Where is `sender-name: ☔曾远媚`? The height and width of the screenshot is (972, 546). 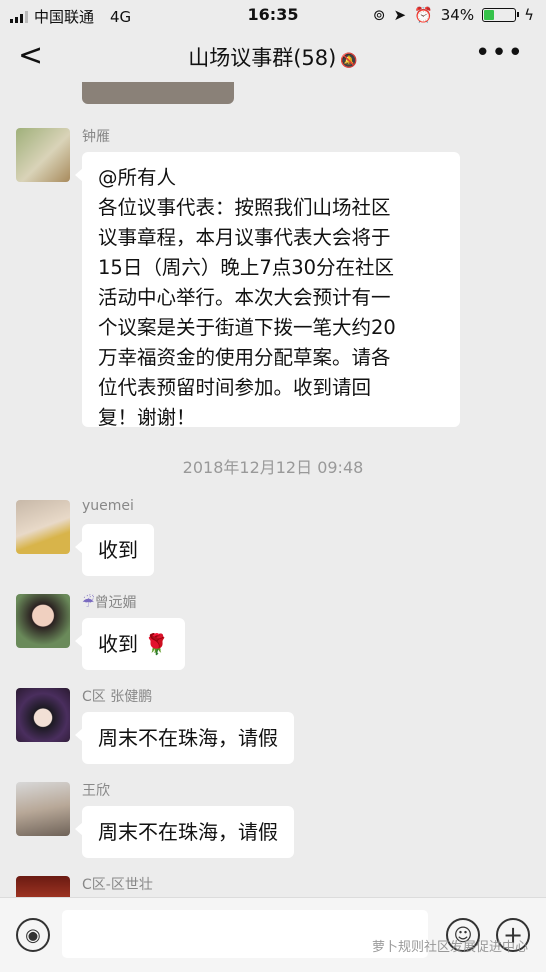 sender-name: ☔曾远媚 is located at coordinates (109, 603).